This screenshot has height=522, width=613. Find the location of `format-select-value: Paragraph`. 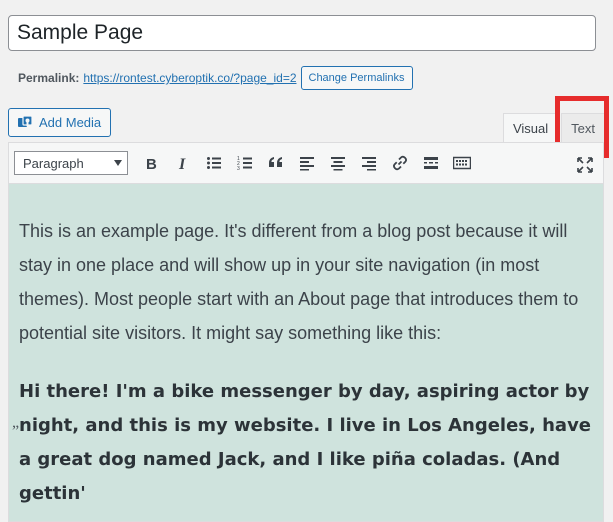

format-select-value: Paragraph is located at coordinates (53, 163).